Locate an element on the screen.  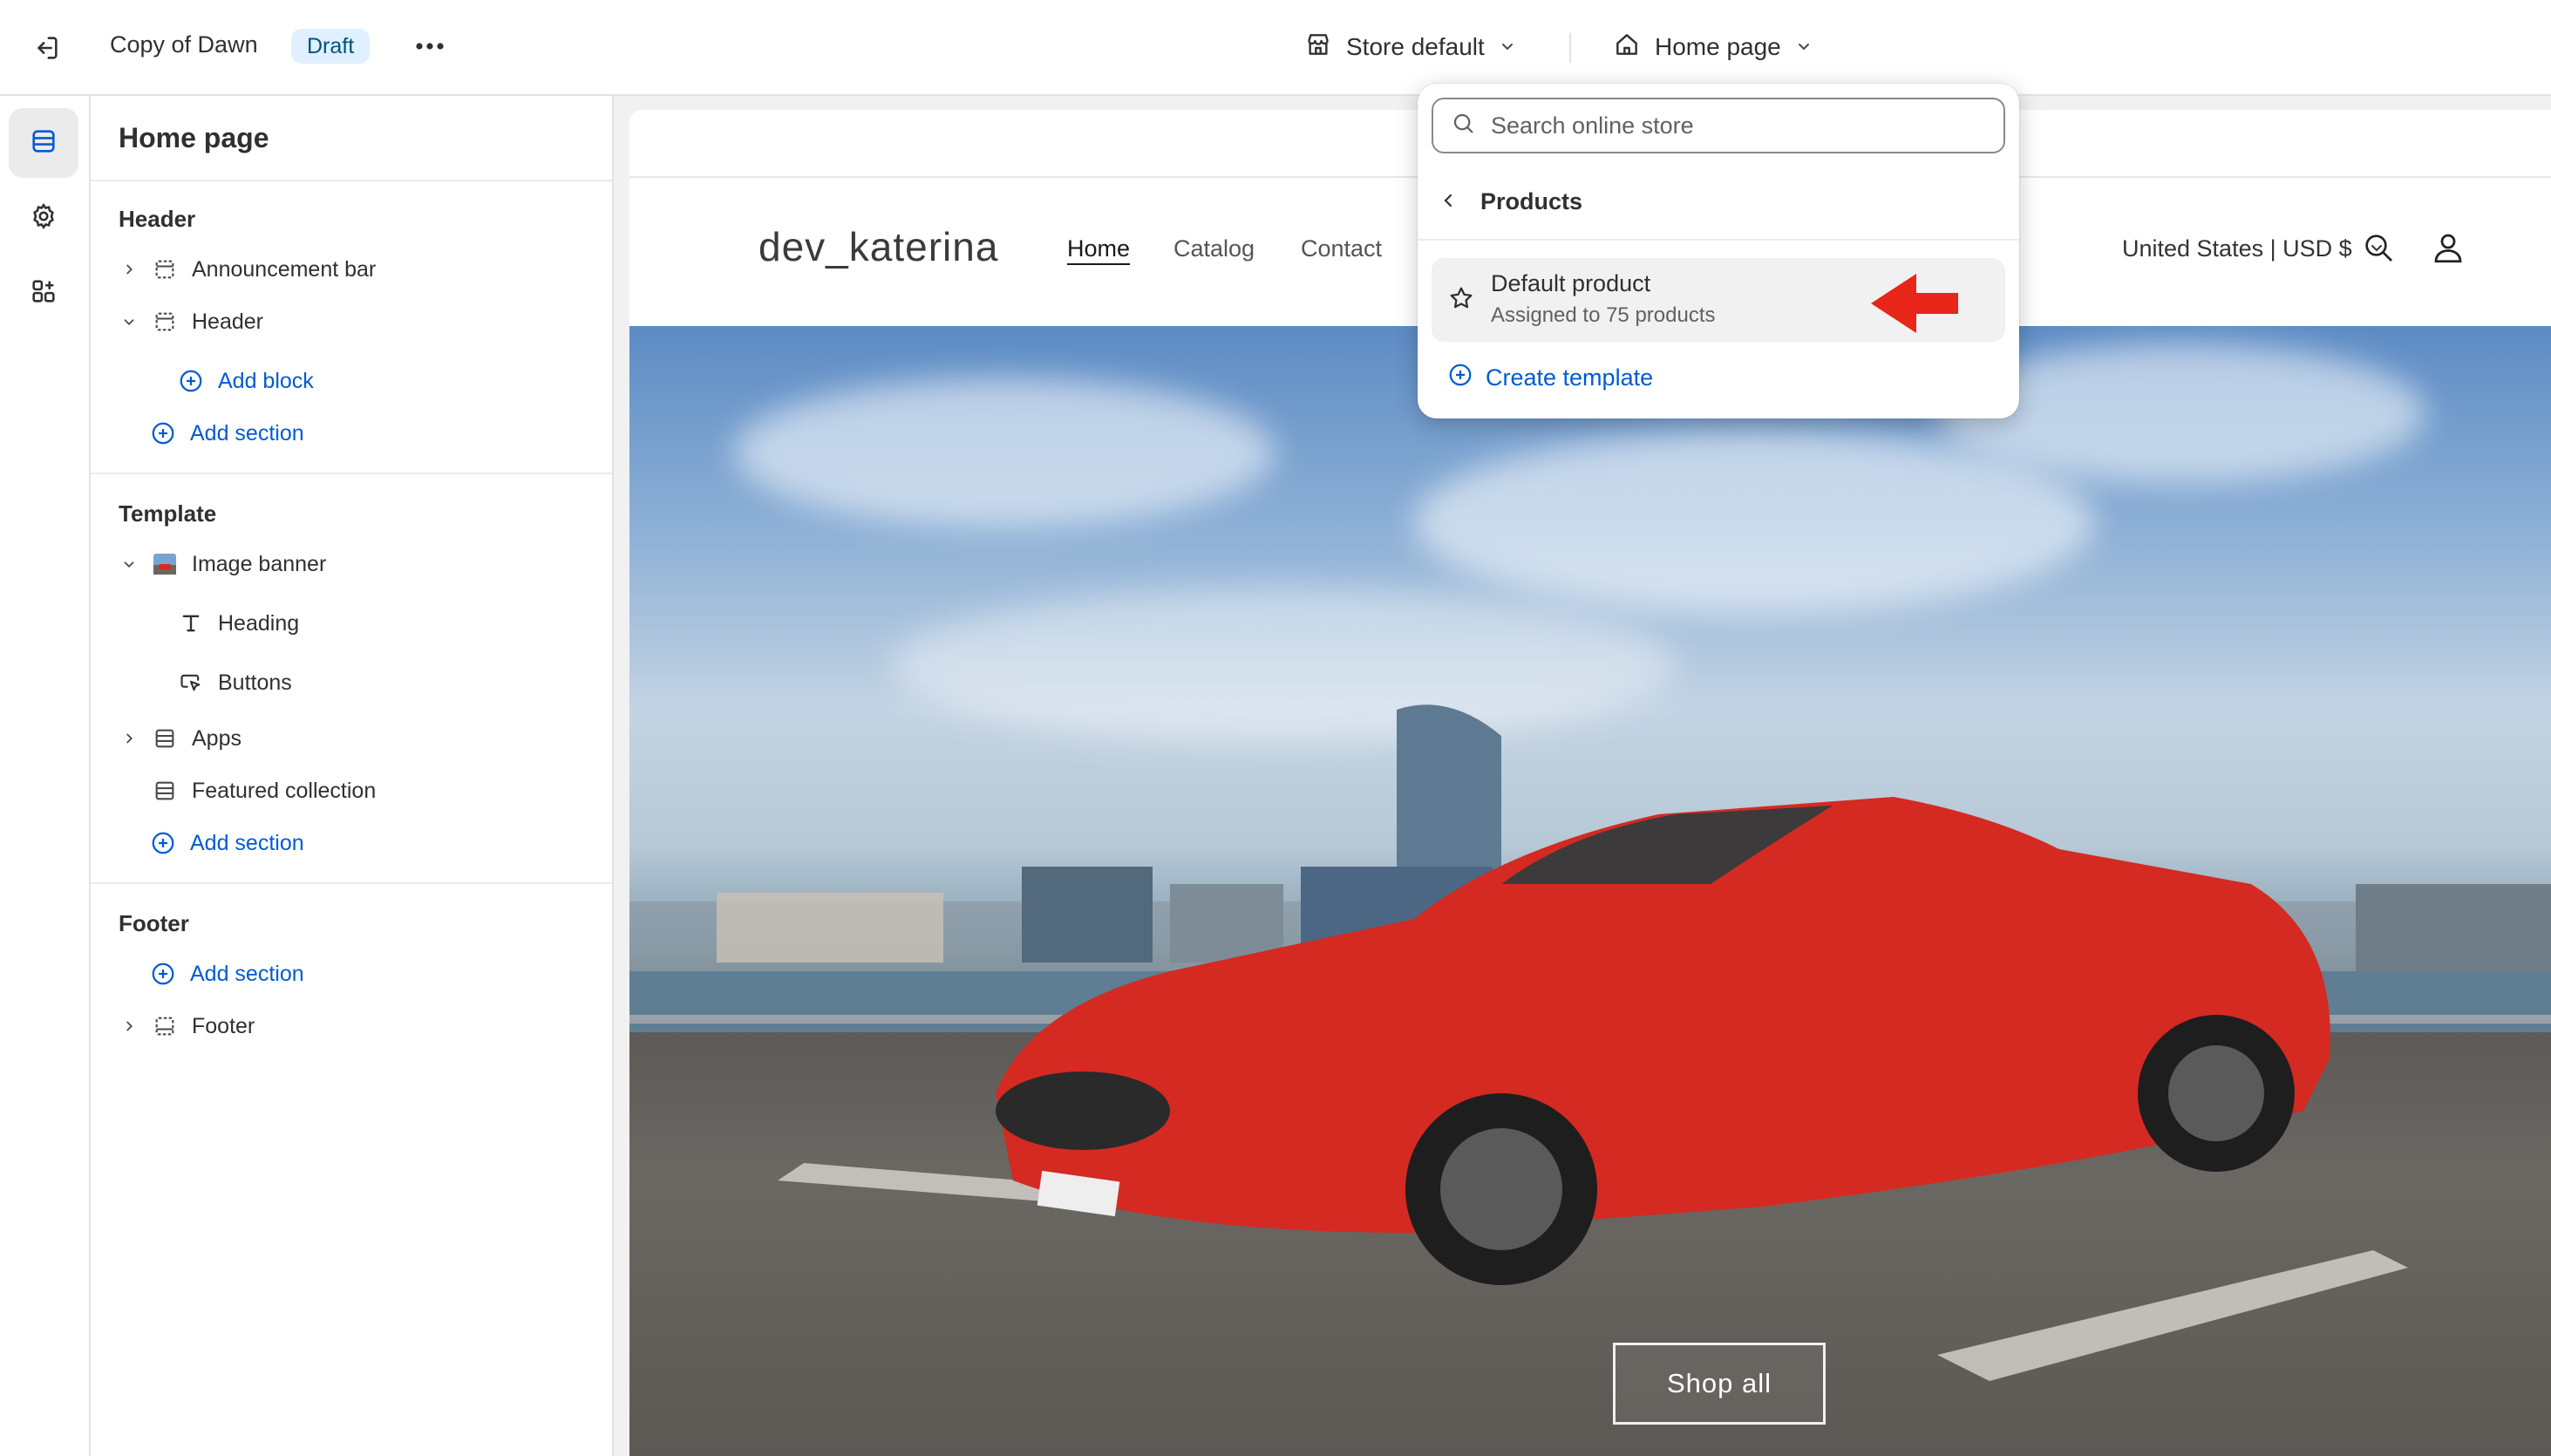
gear-icon is located at coordinates (43, 218).